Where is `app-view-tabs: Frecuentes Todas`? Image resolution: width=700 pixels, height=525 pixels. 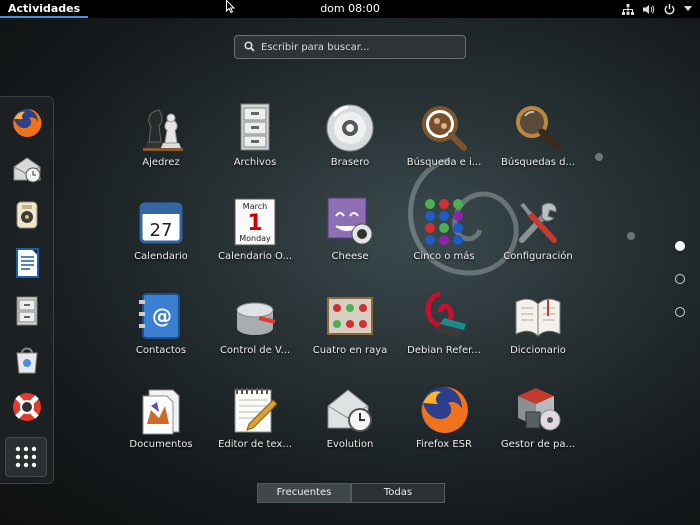
app-view-tabs: Frecuentes Todas is located at coordinates (351, 493).